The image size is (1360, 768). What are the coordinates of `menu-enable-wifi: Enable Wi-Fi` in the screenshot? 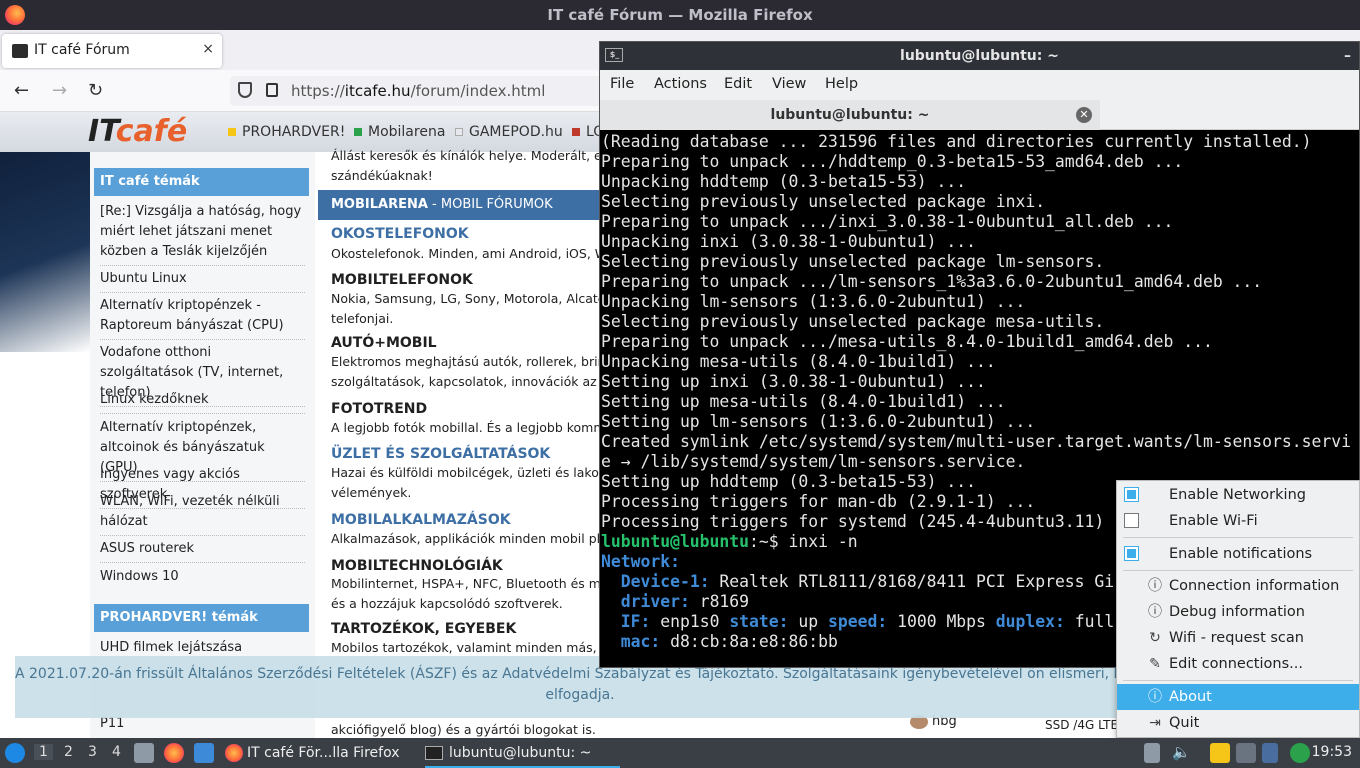 It's located at (1238, 521).